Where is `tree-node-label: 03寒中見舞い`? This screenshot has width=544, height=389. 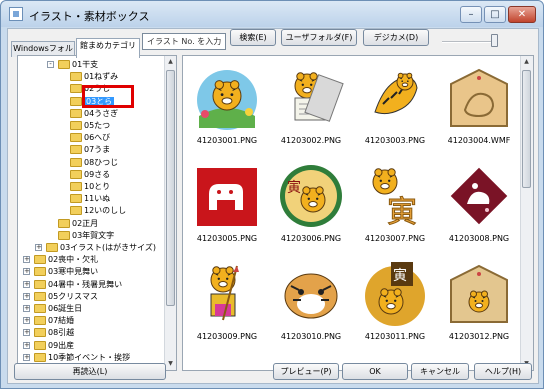 tree-node-label: 03寒中見舞い is located at coordinates (73, 272).